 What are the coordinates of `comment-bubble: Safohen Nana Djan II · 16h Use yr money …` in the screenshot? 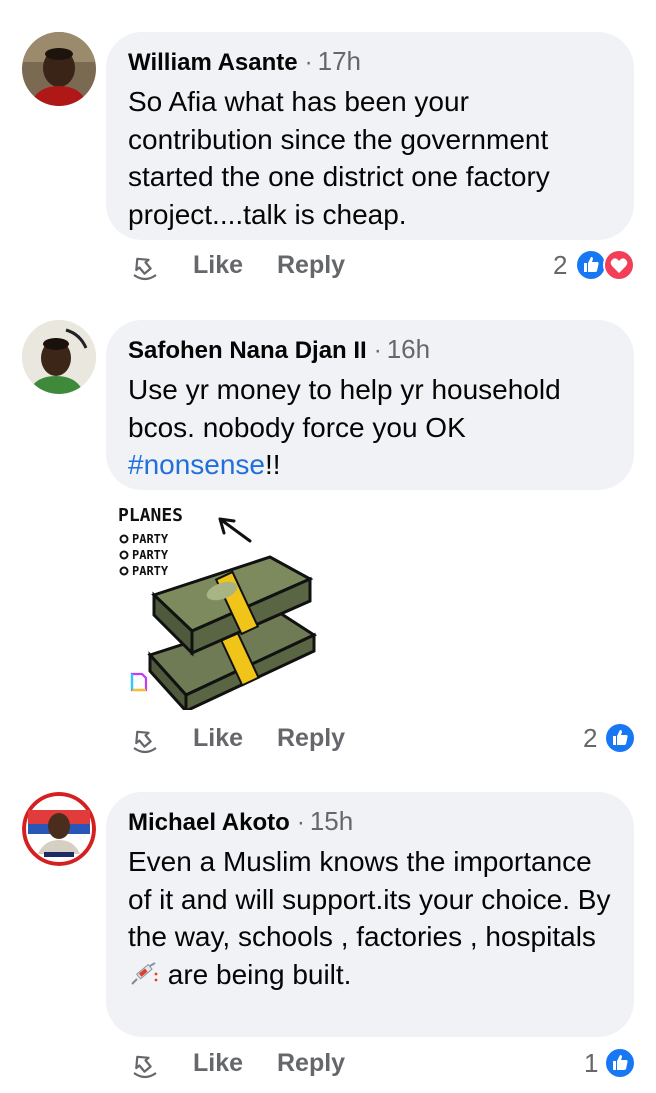 It's located at (370, 405).